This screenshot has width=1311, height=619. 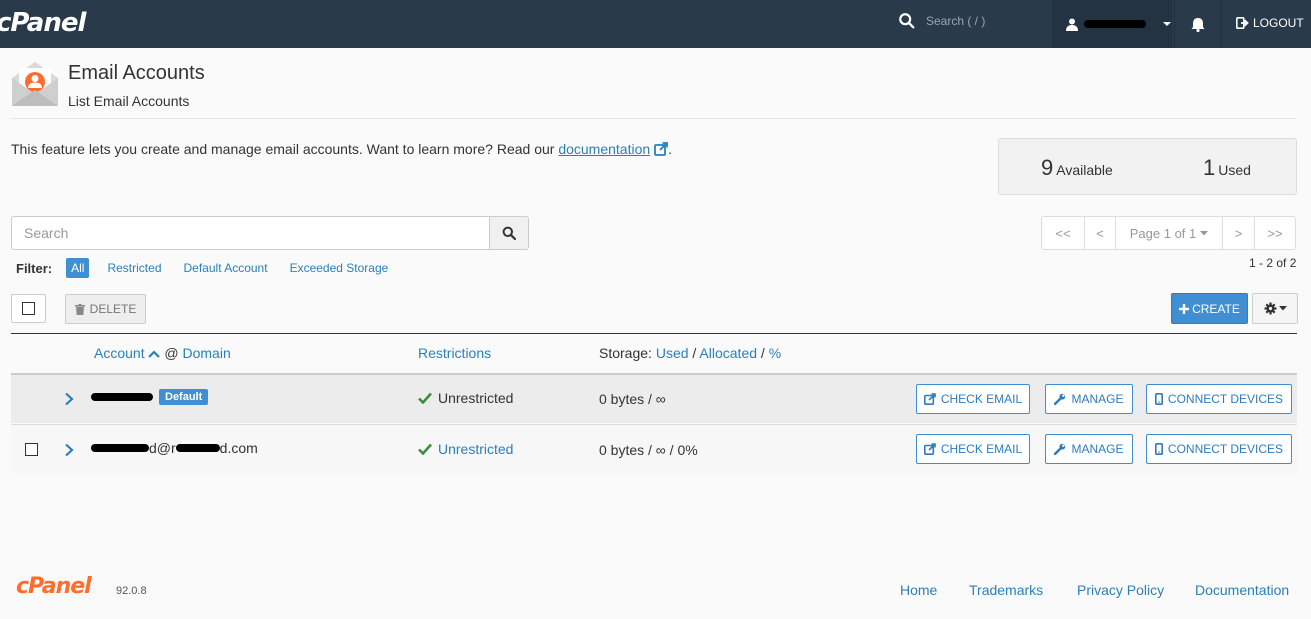 What do you see at coordinates (1100, 233) in the screenshot?
I see `prev-page-button: <` at bounding box center [1100, 233].